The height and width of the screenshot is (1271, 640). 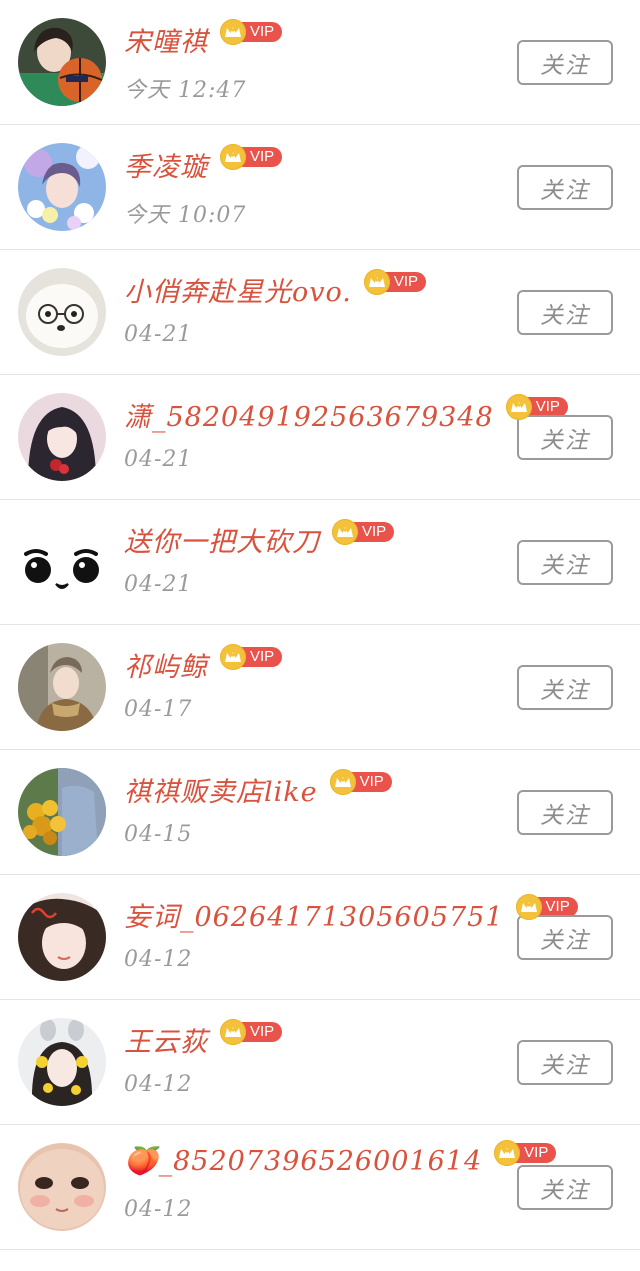 I want to click on user-name: 季凌璇, so click(x=166, y=164).